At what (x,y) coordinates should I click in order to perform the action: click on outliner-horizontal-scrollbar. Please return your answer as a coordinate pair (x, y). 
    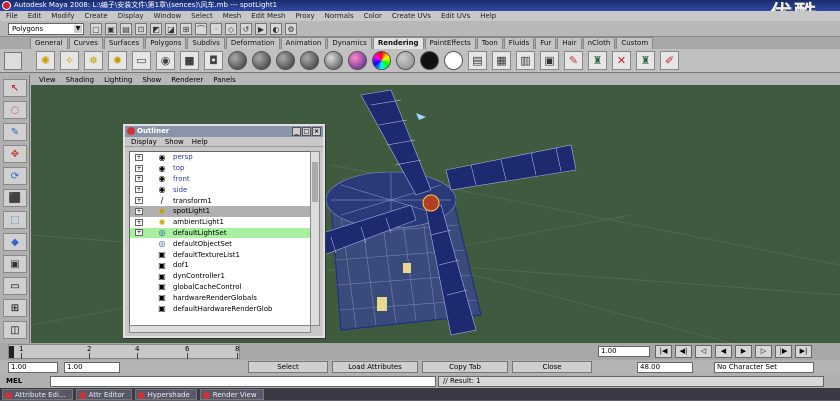
    Looking at the image, I should click on (220, 329).